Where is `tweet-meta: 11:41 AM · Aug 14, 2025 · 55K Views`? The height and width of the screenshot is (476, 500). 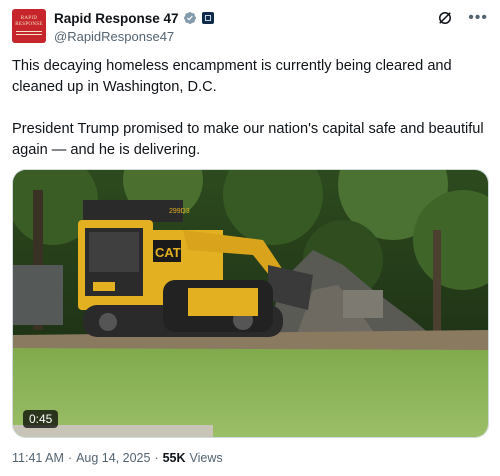 tweet-meta: 11:41 AM · Aug 14, 2025 · 55K Views is located at coordinates (117, 458).